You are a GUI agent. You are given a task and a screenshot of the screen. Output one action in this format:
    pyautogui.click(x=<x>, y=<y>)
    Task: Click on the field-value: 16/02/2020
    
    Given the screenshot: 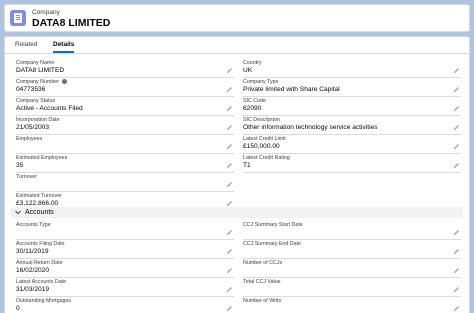 What is the action you would take?
    pyautogui.click(x=33, y=270)
    